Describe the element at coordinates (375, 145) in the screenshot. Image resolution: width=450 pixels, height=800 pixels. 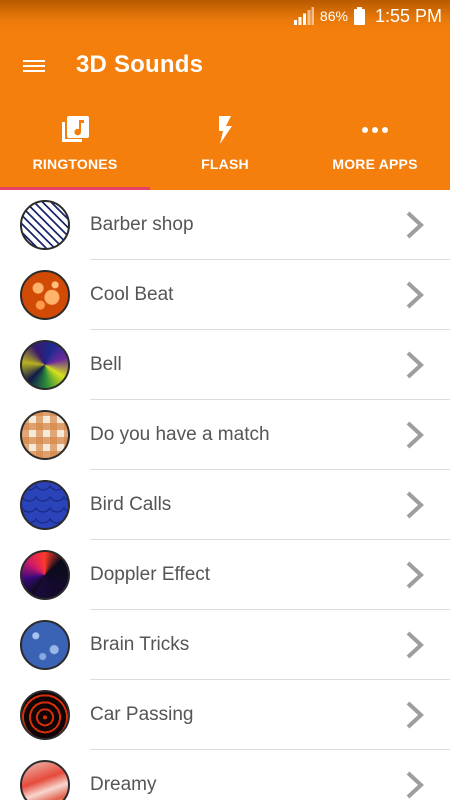
I see `tab-more-apps: MORE APPS` at that location.